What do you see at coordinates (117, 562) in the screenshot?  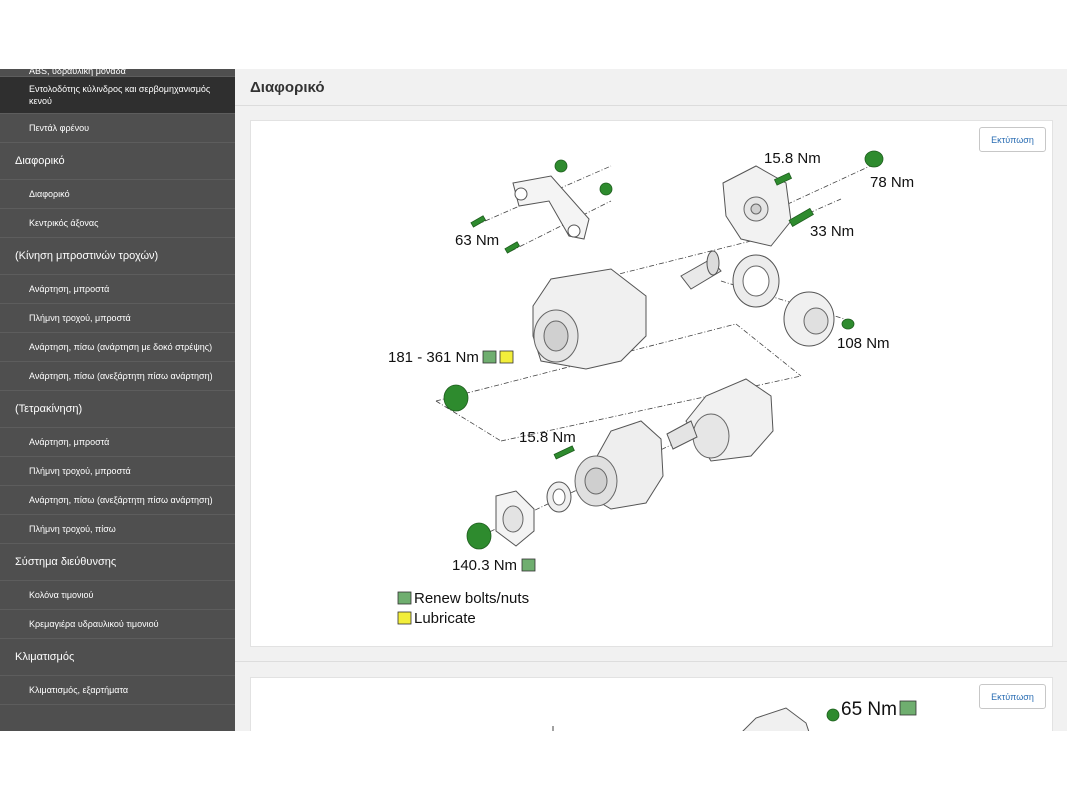 I see `sidebar-section: Σύστημα διεύθυνσης` at bounding box center [117, 562].